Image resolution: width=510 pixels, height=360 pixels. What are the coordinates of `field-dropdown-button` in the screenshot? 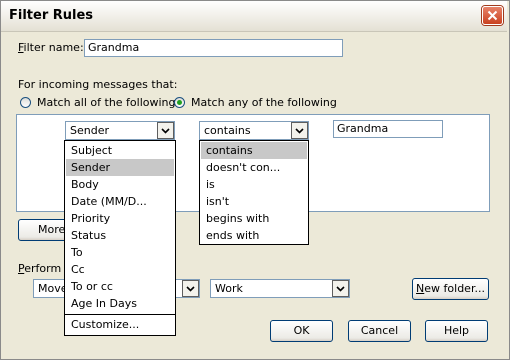 It's located at (165, 130).